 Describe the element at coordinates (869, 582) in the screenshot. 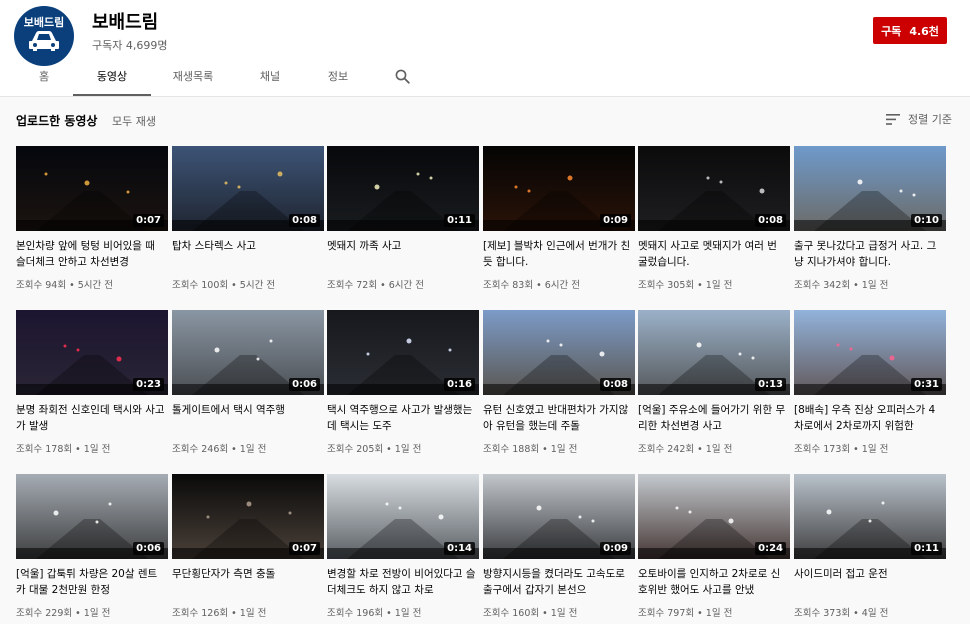

I see `video-title: 사이드미러 접고 운전` at that location.